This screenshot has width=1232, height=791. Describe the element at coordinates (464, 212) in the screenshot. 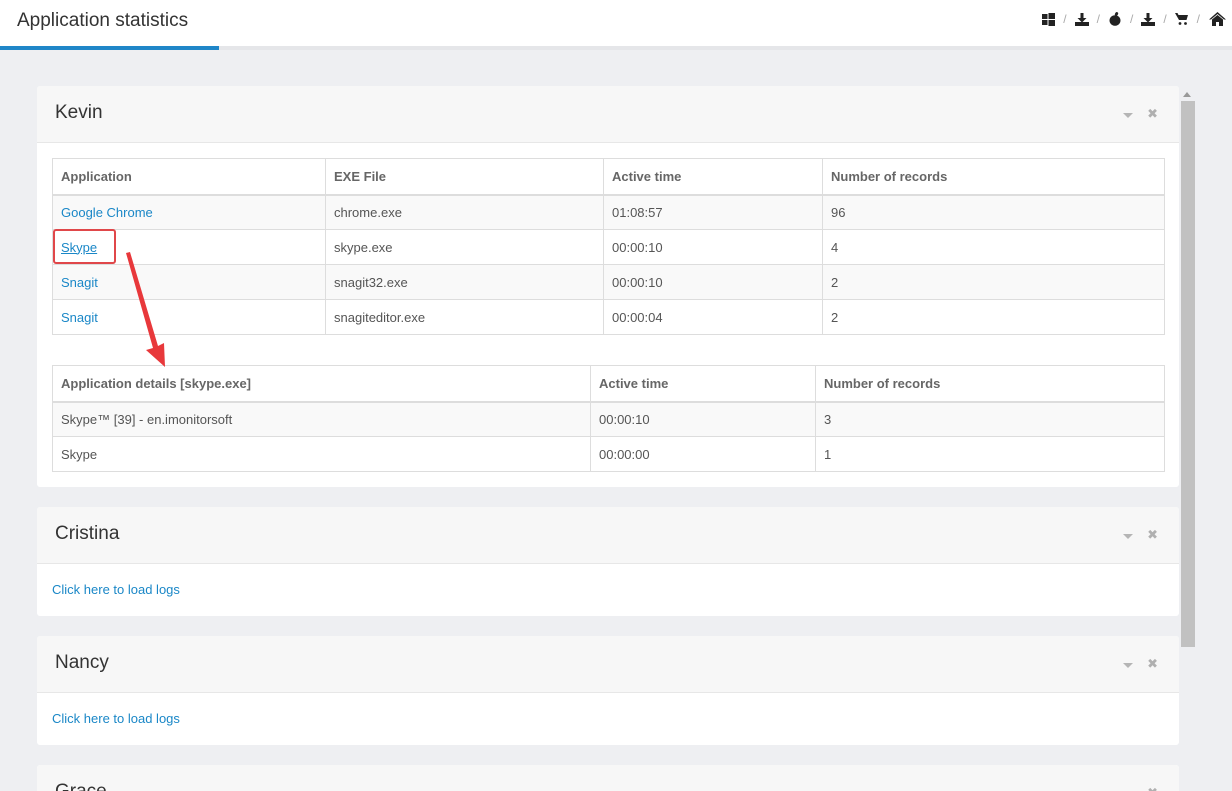

I see `exe-cell: chrome.exe` at that location.